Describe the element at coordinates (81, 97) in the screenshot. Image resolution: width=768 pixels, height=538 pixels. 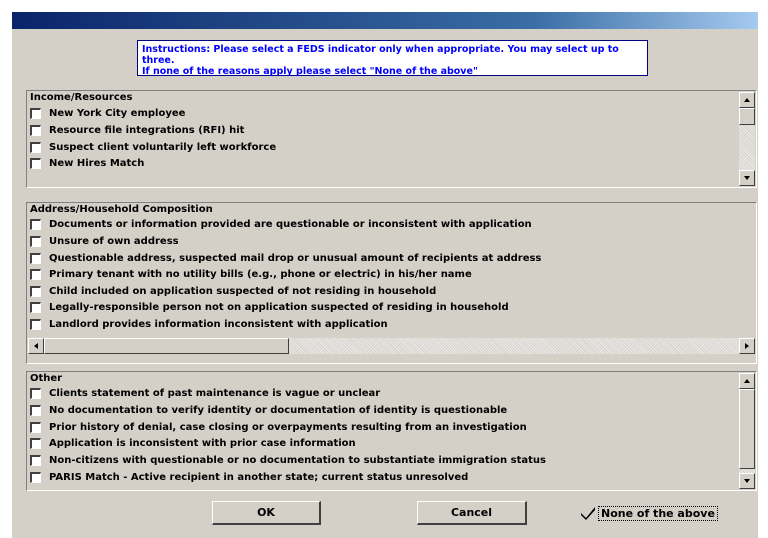
I see `group-title: Income/Resources` at that location.